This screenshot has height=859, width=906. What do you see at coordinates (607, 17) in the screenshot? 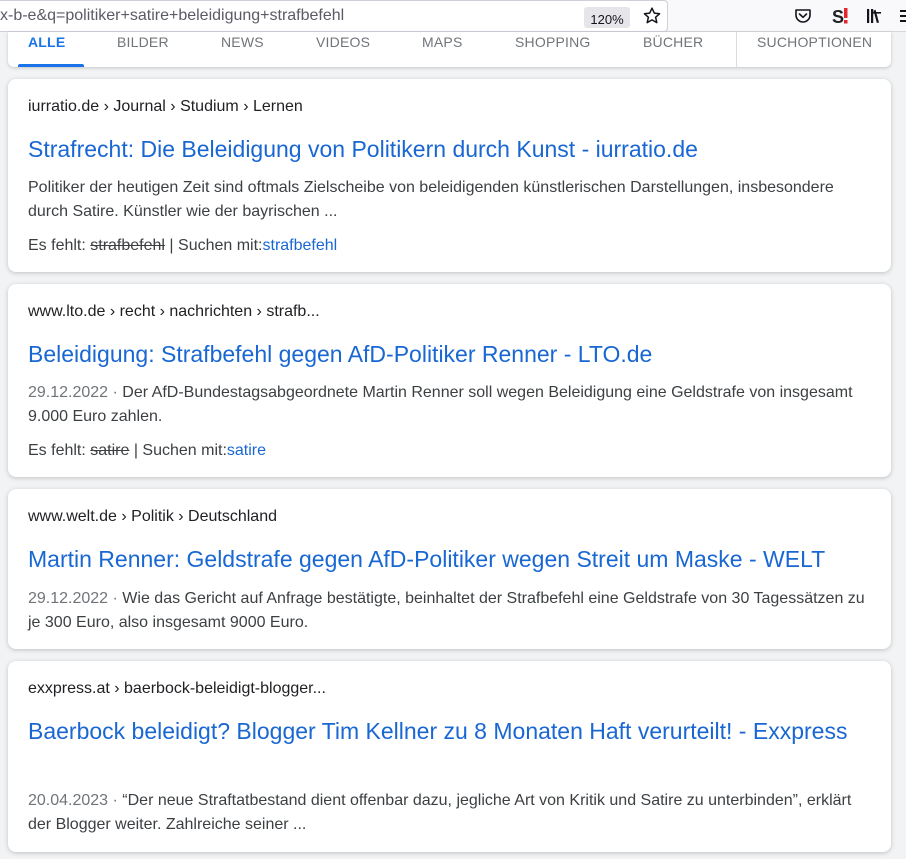
I see `zoom-indicator: 120%` at bounding box center [607, 17].